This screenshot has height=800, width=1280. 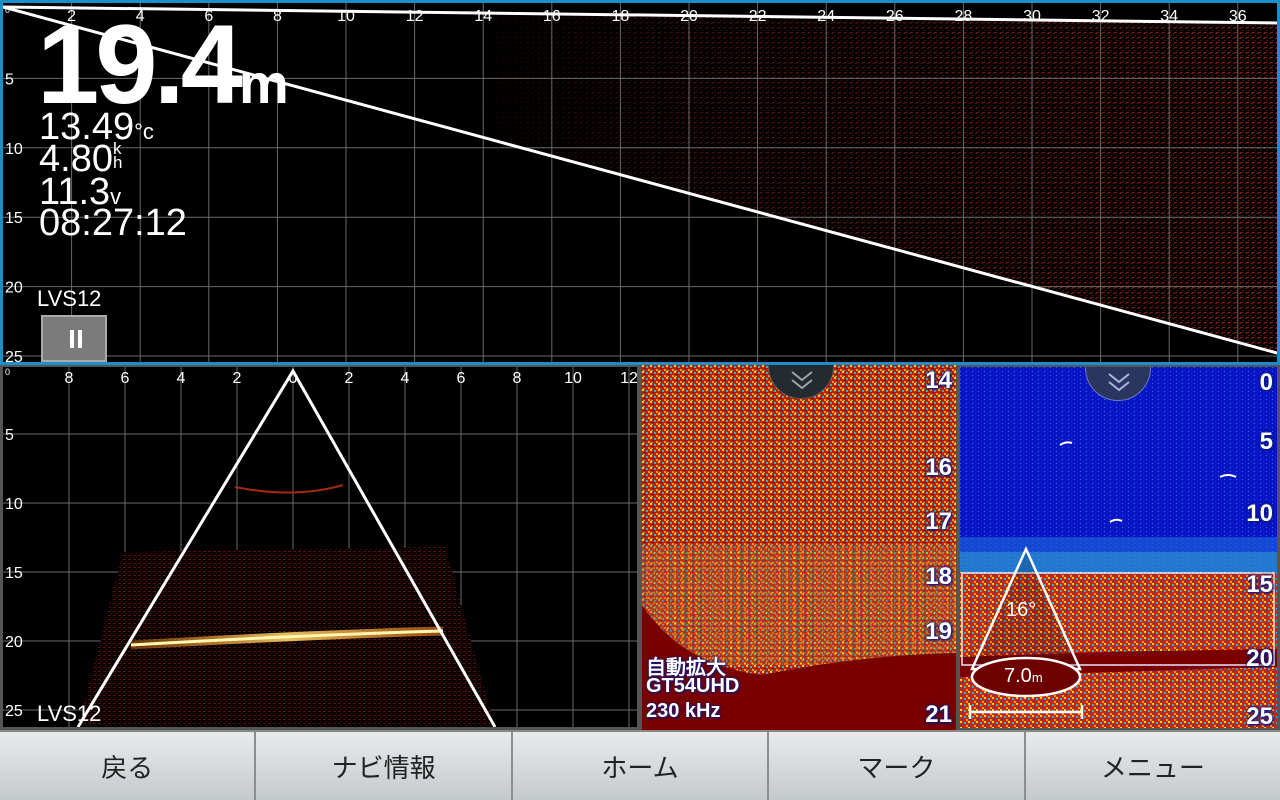 I want to click on x-tick-label: 14, so click(x=483, y=16).